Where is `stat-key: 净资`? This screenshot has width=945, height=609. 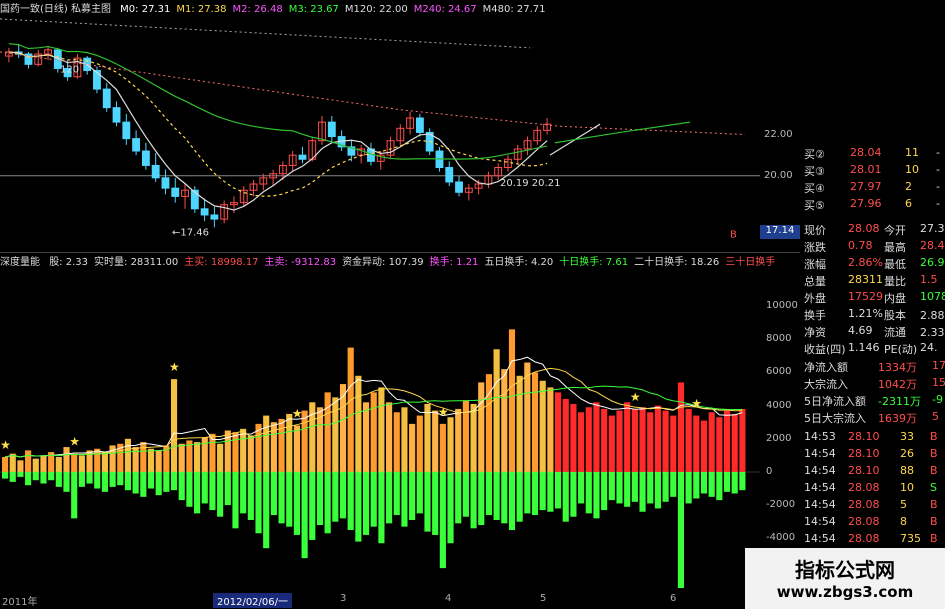
stat-key: 净资 is located at coordinates (815, 332).